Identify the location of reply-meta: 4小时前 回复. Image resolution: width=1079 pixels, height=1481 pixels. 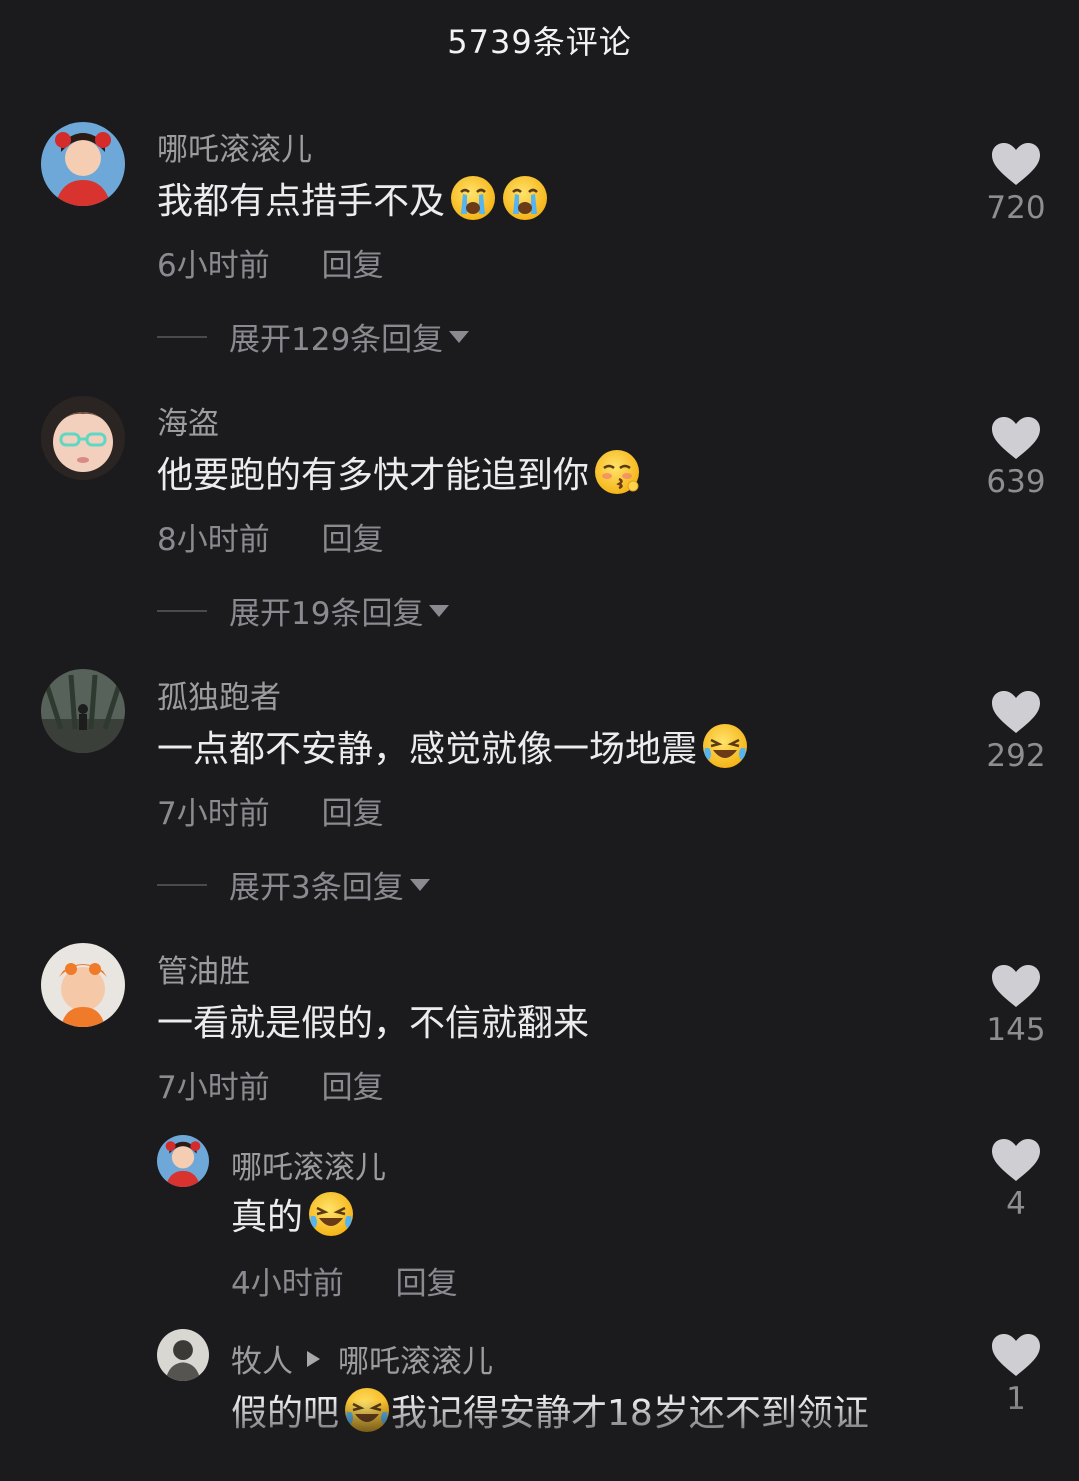
(344, 1280).